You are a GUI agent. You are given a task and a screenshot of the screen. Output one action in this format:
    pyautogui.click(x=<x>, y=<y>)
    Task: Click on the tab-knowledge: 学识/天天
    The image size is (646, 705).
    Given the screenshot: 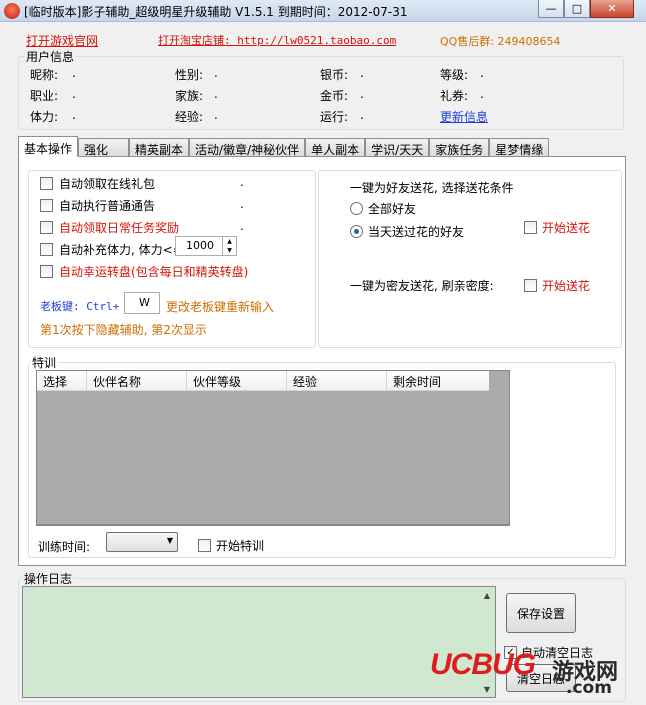 What is the action you would take?
    pyautogui.click(x=397, y=147)
    